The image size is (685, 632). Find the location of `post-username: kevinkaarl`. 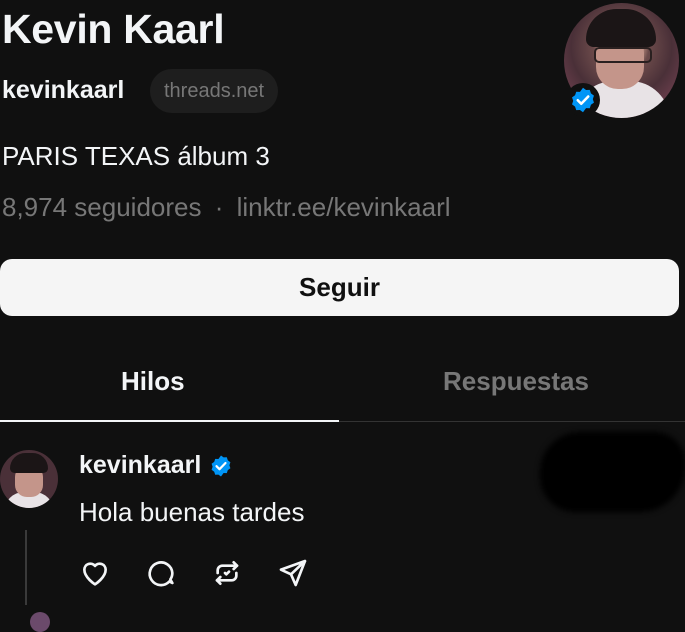

post-username: kevinkaarl is located at coordinates (140, 465).